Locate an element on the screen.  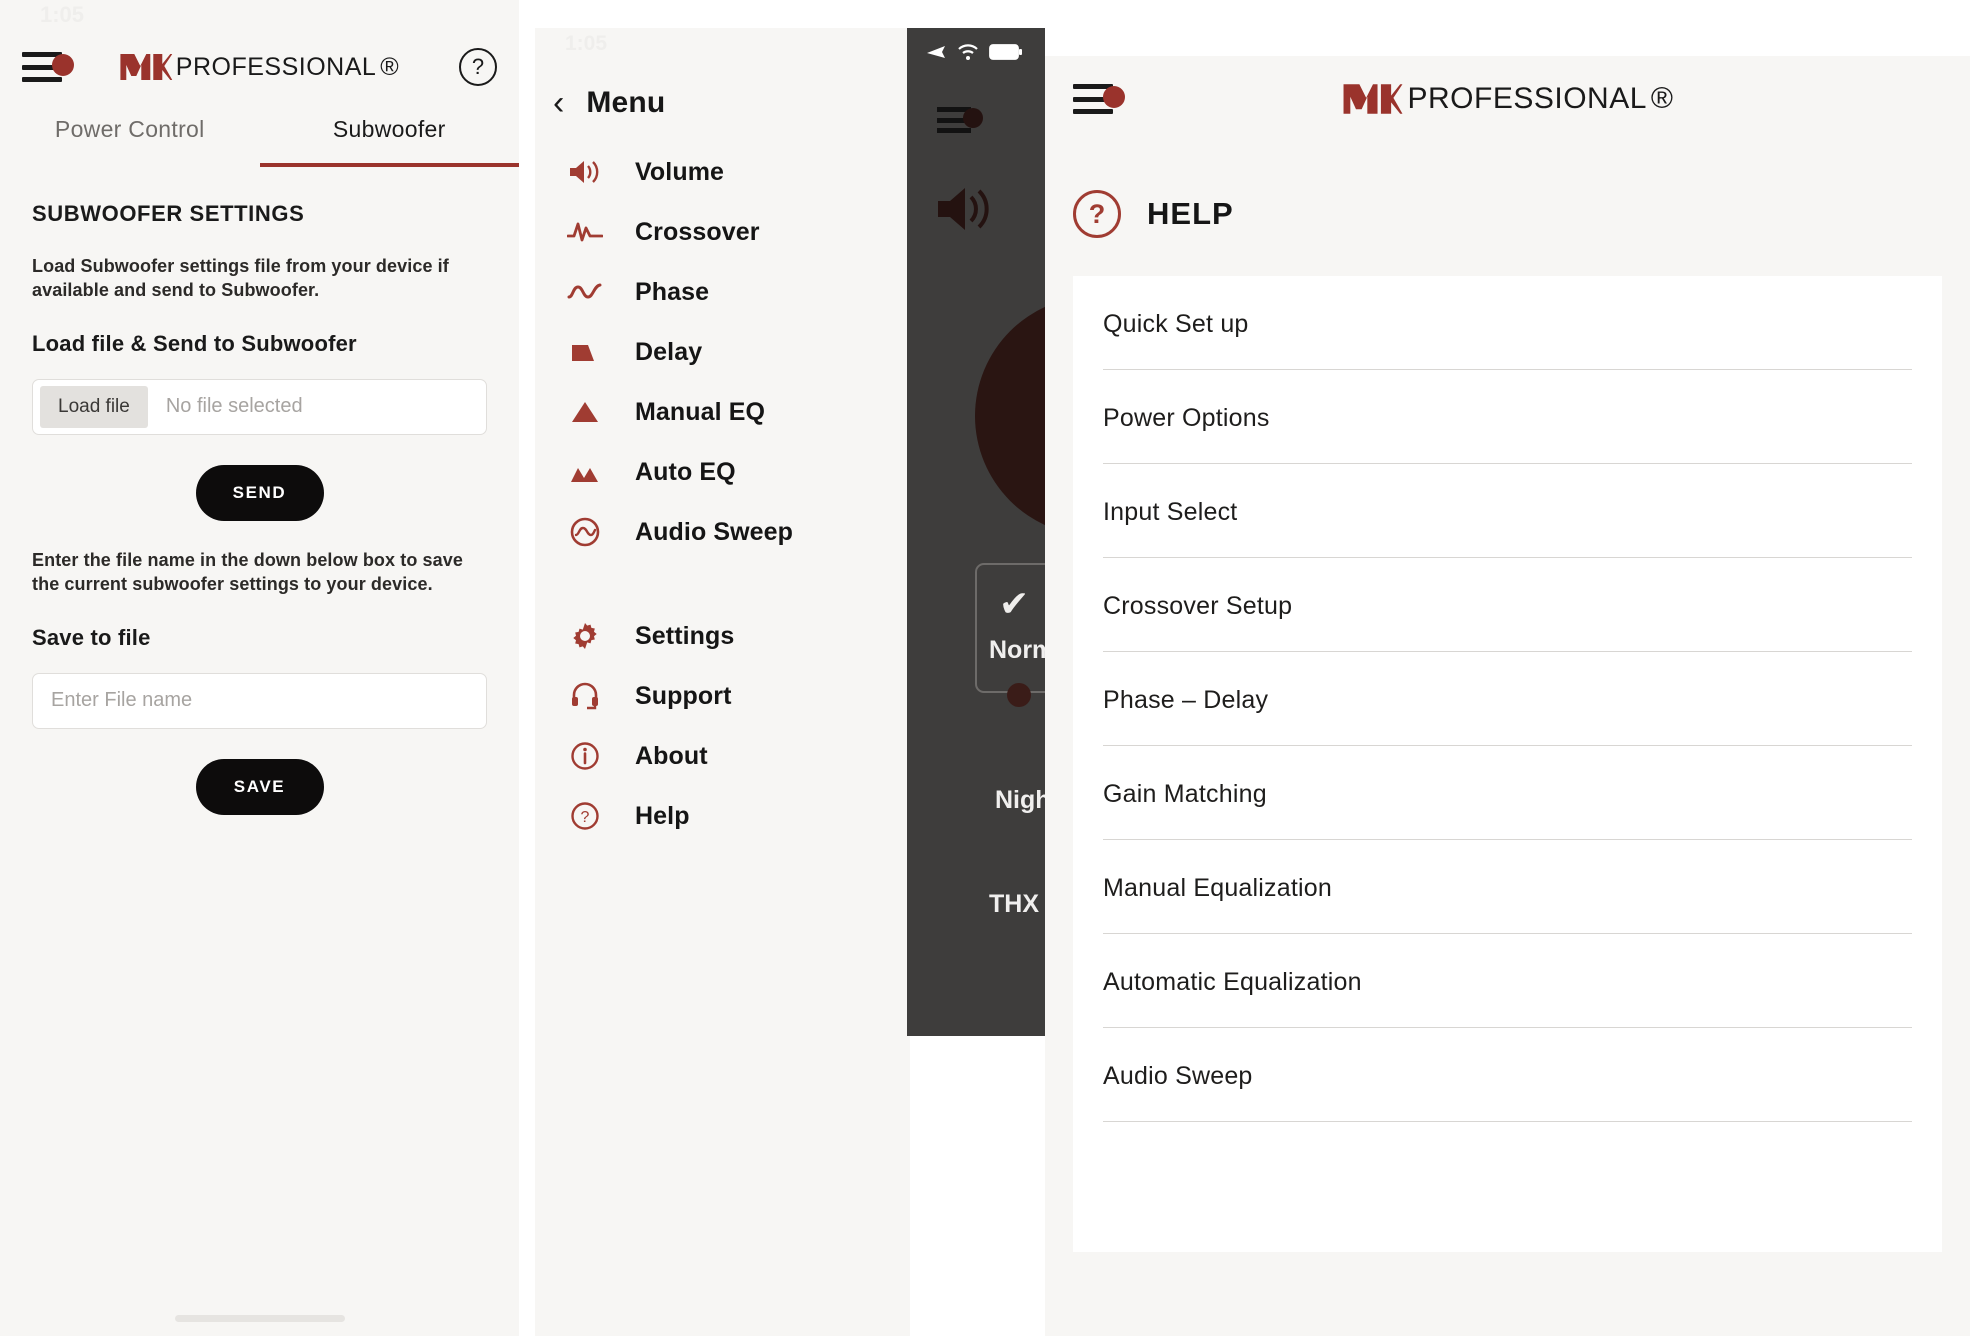
help-topic-audio-sweep: Audio Sweep is located at coordinates (1507, 1075).